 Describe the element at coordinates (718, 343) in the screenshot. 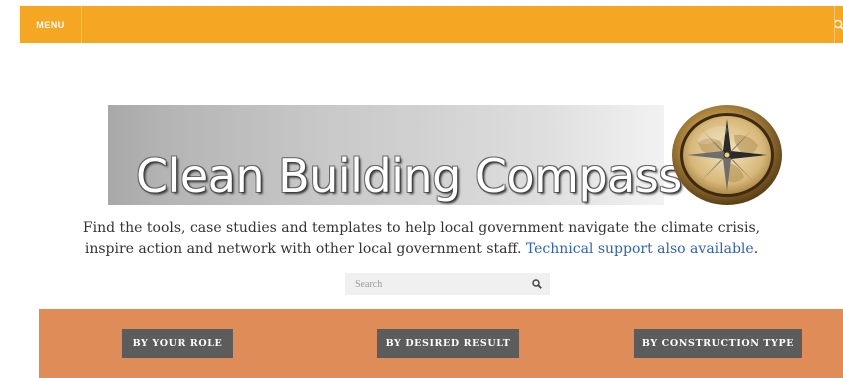

I see `by-construction-type-button: BY CONSTRUCTION TYPE` at that location.